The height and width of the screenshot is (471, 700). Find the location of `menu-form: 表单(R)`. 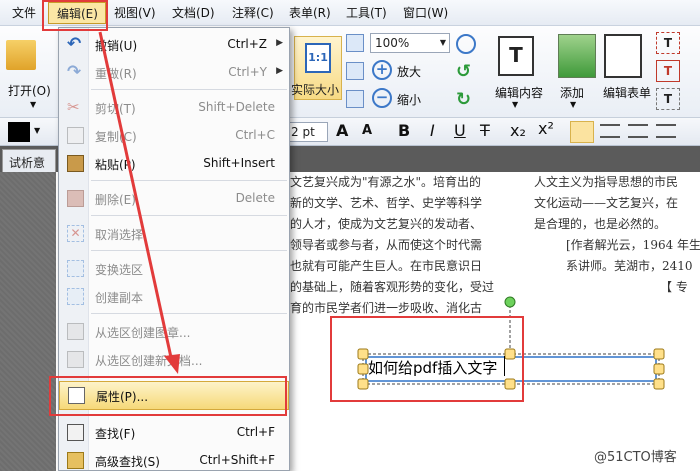

menu-form: 表单(R) is located at coordinates (310, 12).